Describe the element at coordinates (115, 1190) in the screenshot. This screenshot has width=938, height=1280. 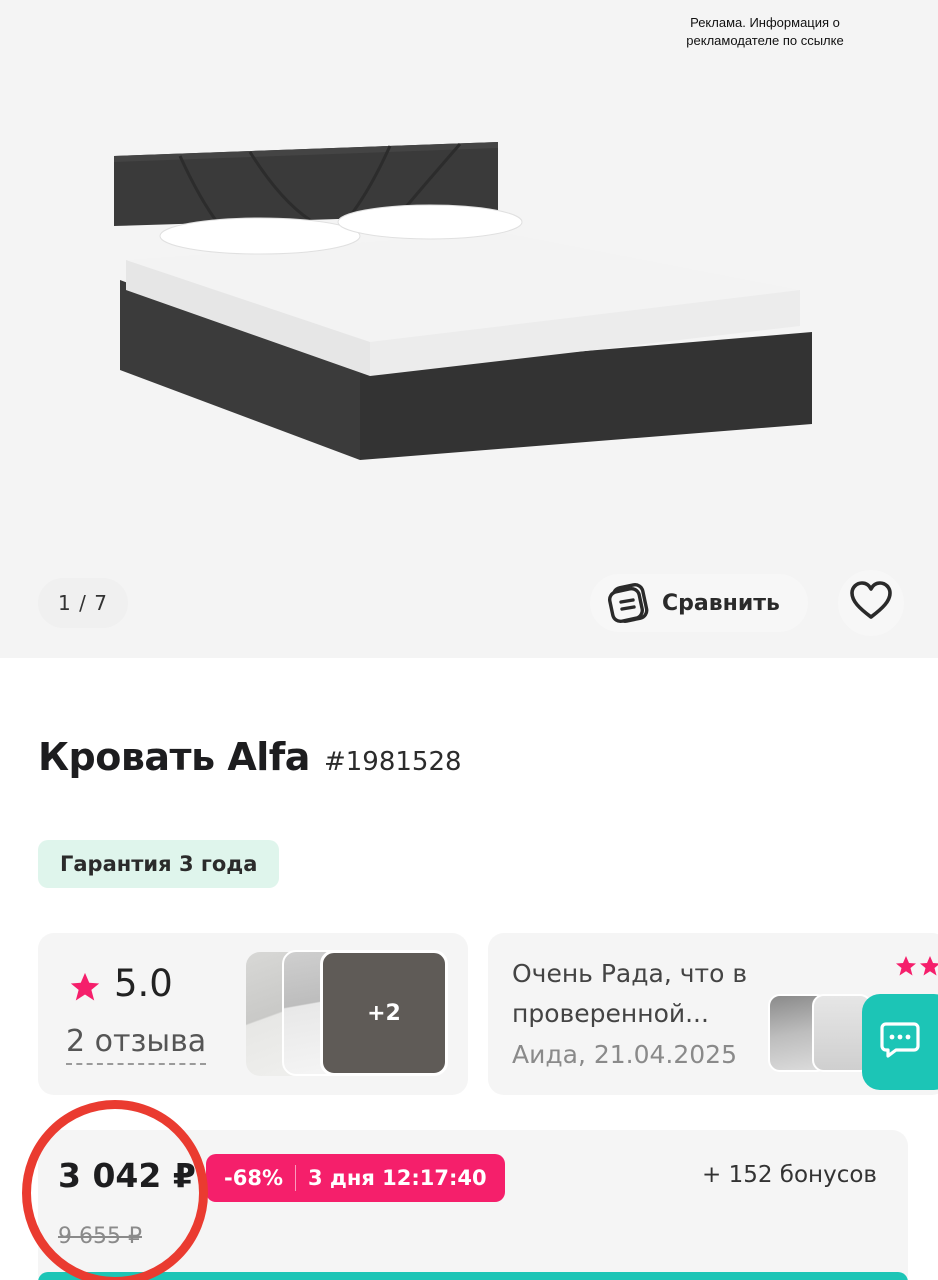
I see `price-highlight-circle` at that location.